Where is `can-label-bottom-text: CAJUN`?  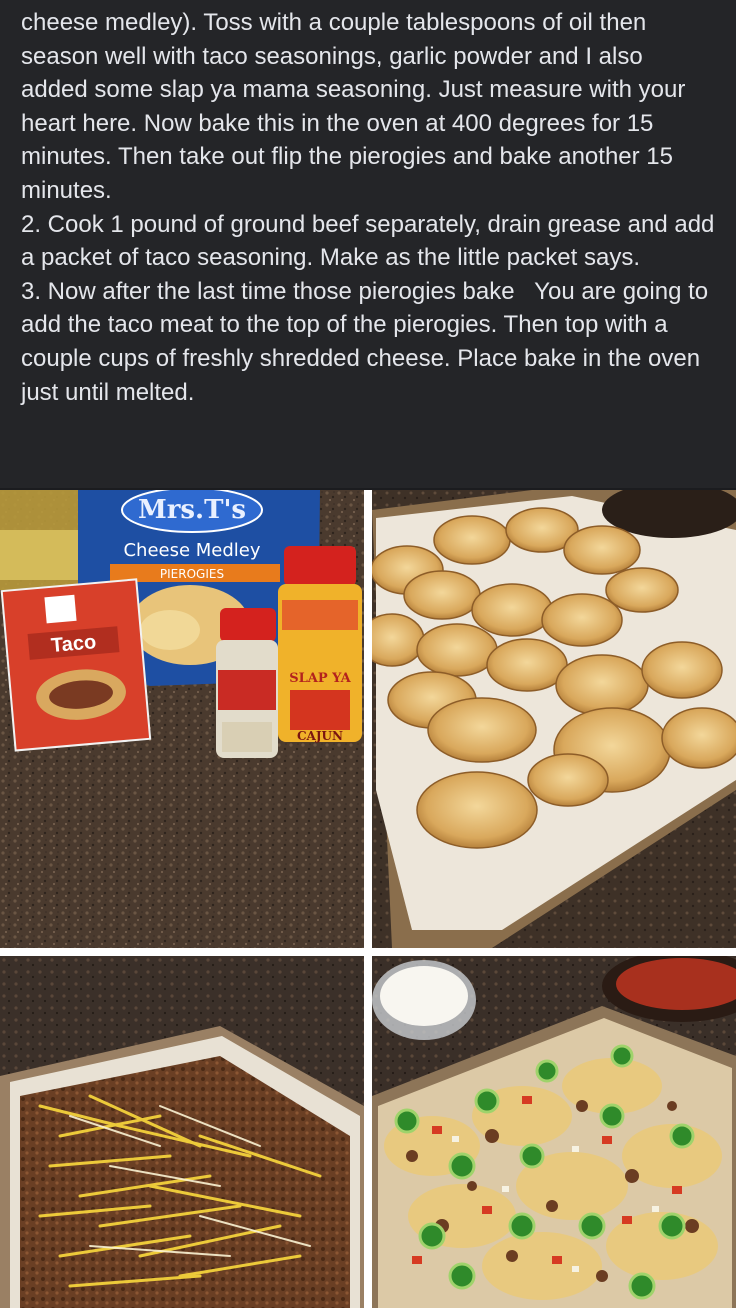 can-label-bottom-text: CAJUN is located at coordinates (320, 736).